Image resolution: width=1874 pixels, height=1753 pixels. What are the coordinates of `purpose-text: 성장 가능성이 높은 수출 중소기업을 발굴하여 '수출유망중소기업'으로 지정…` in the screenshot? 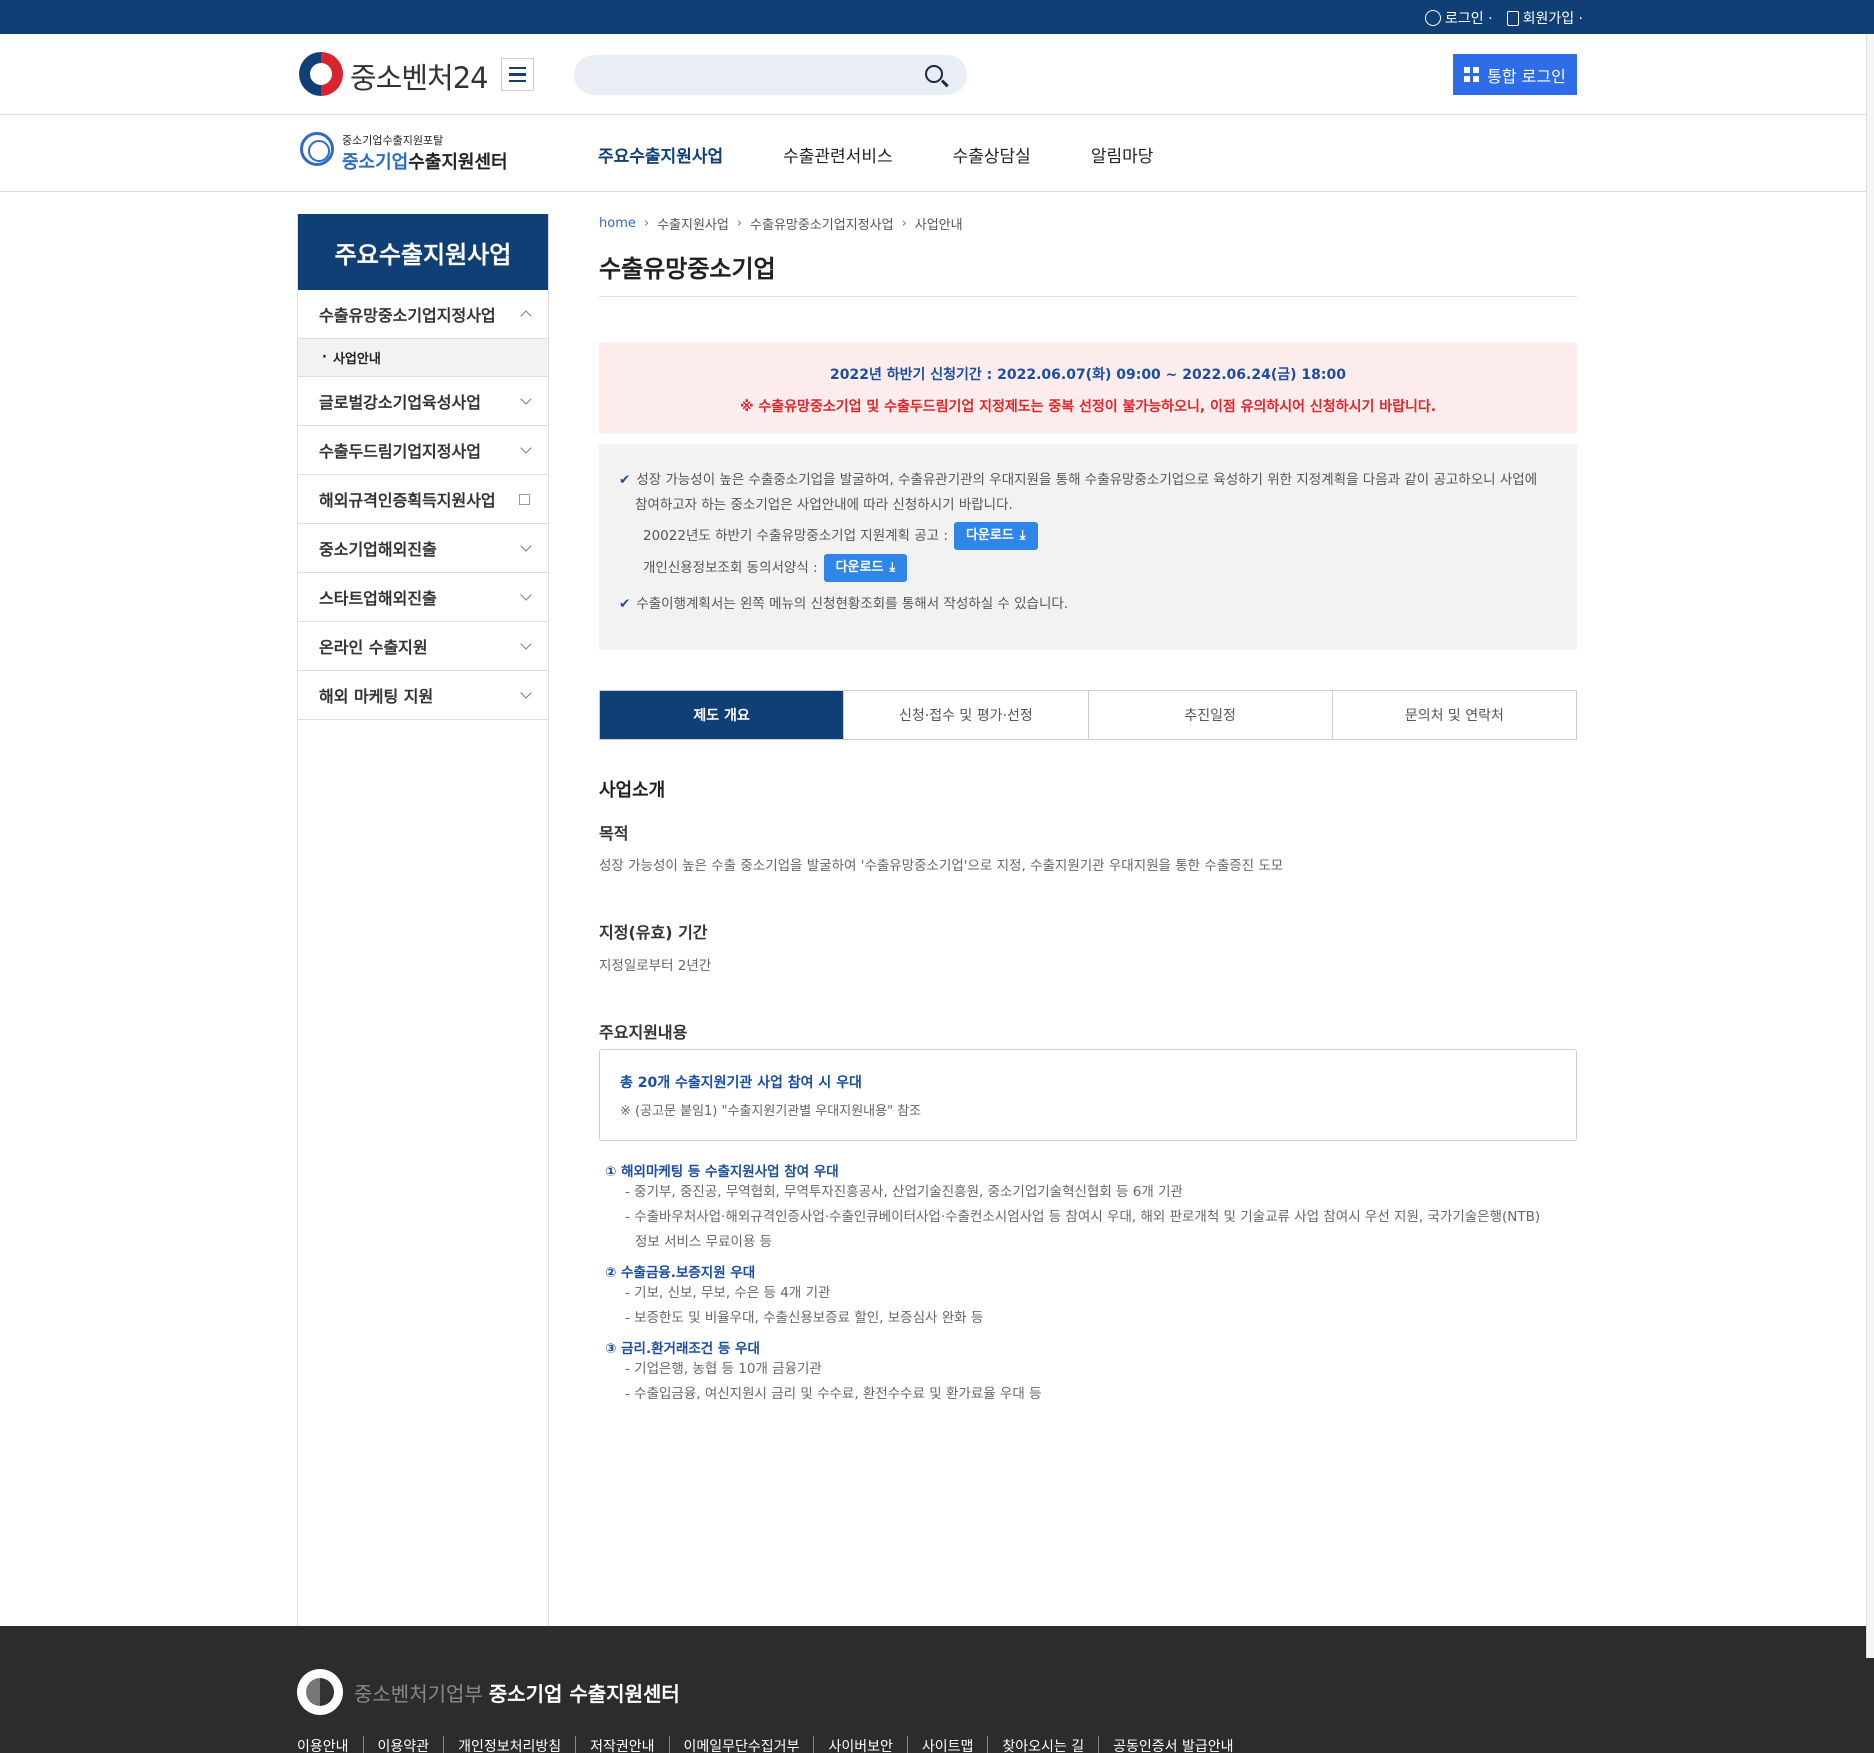 It's located at (941, 866).